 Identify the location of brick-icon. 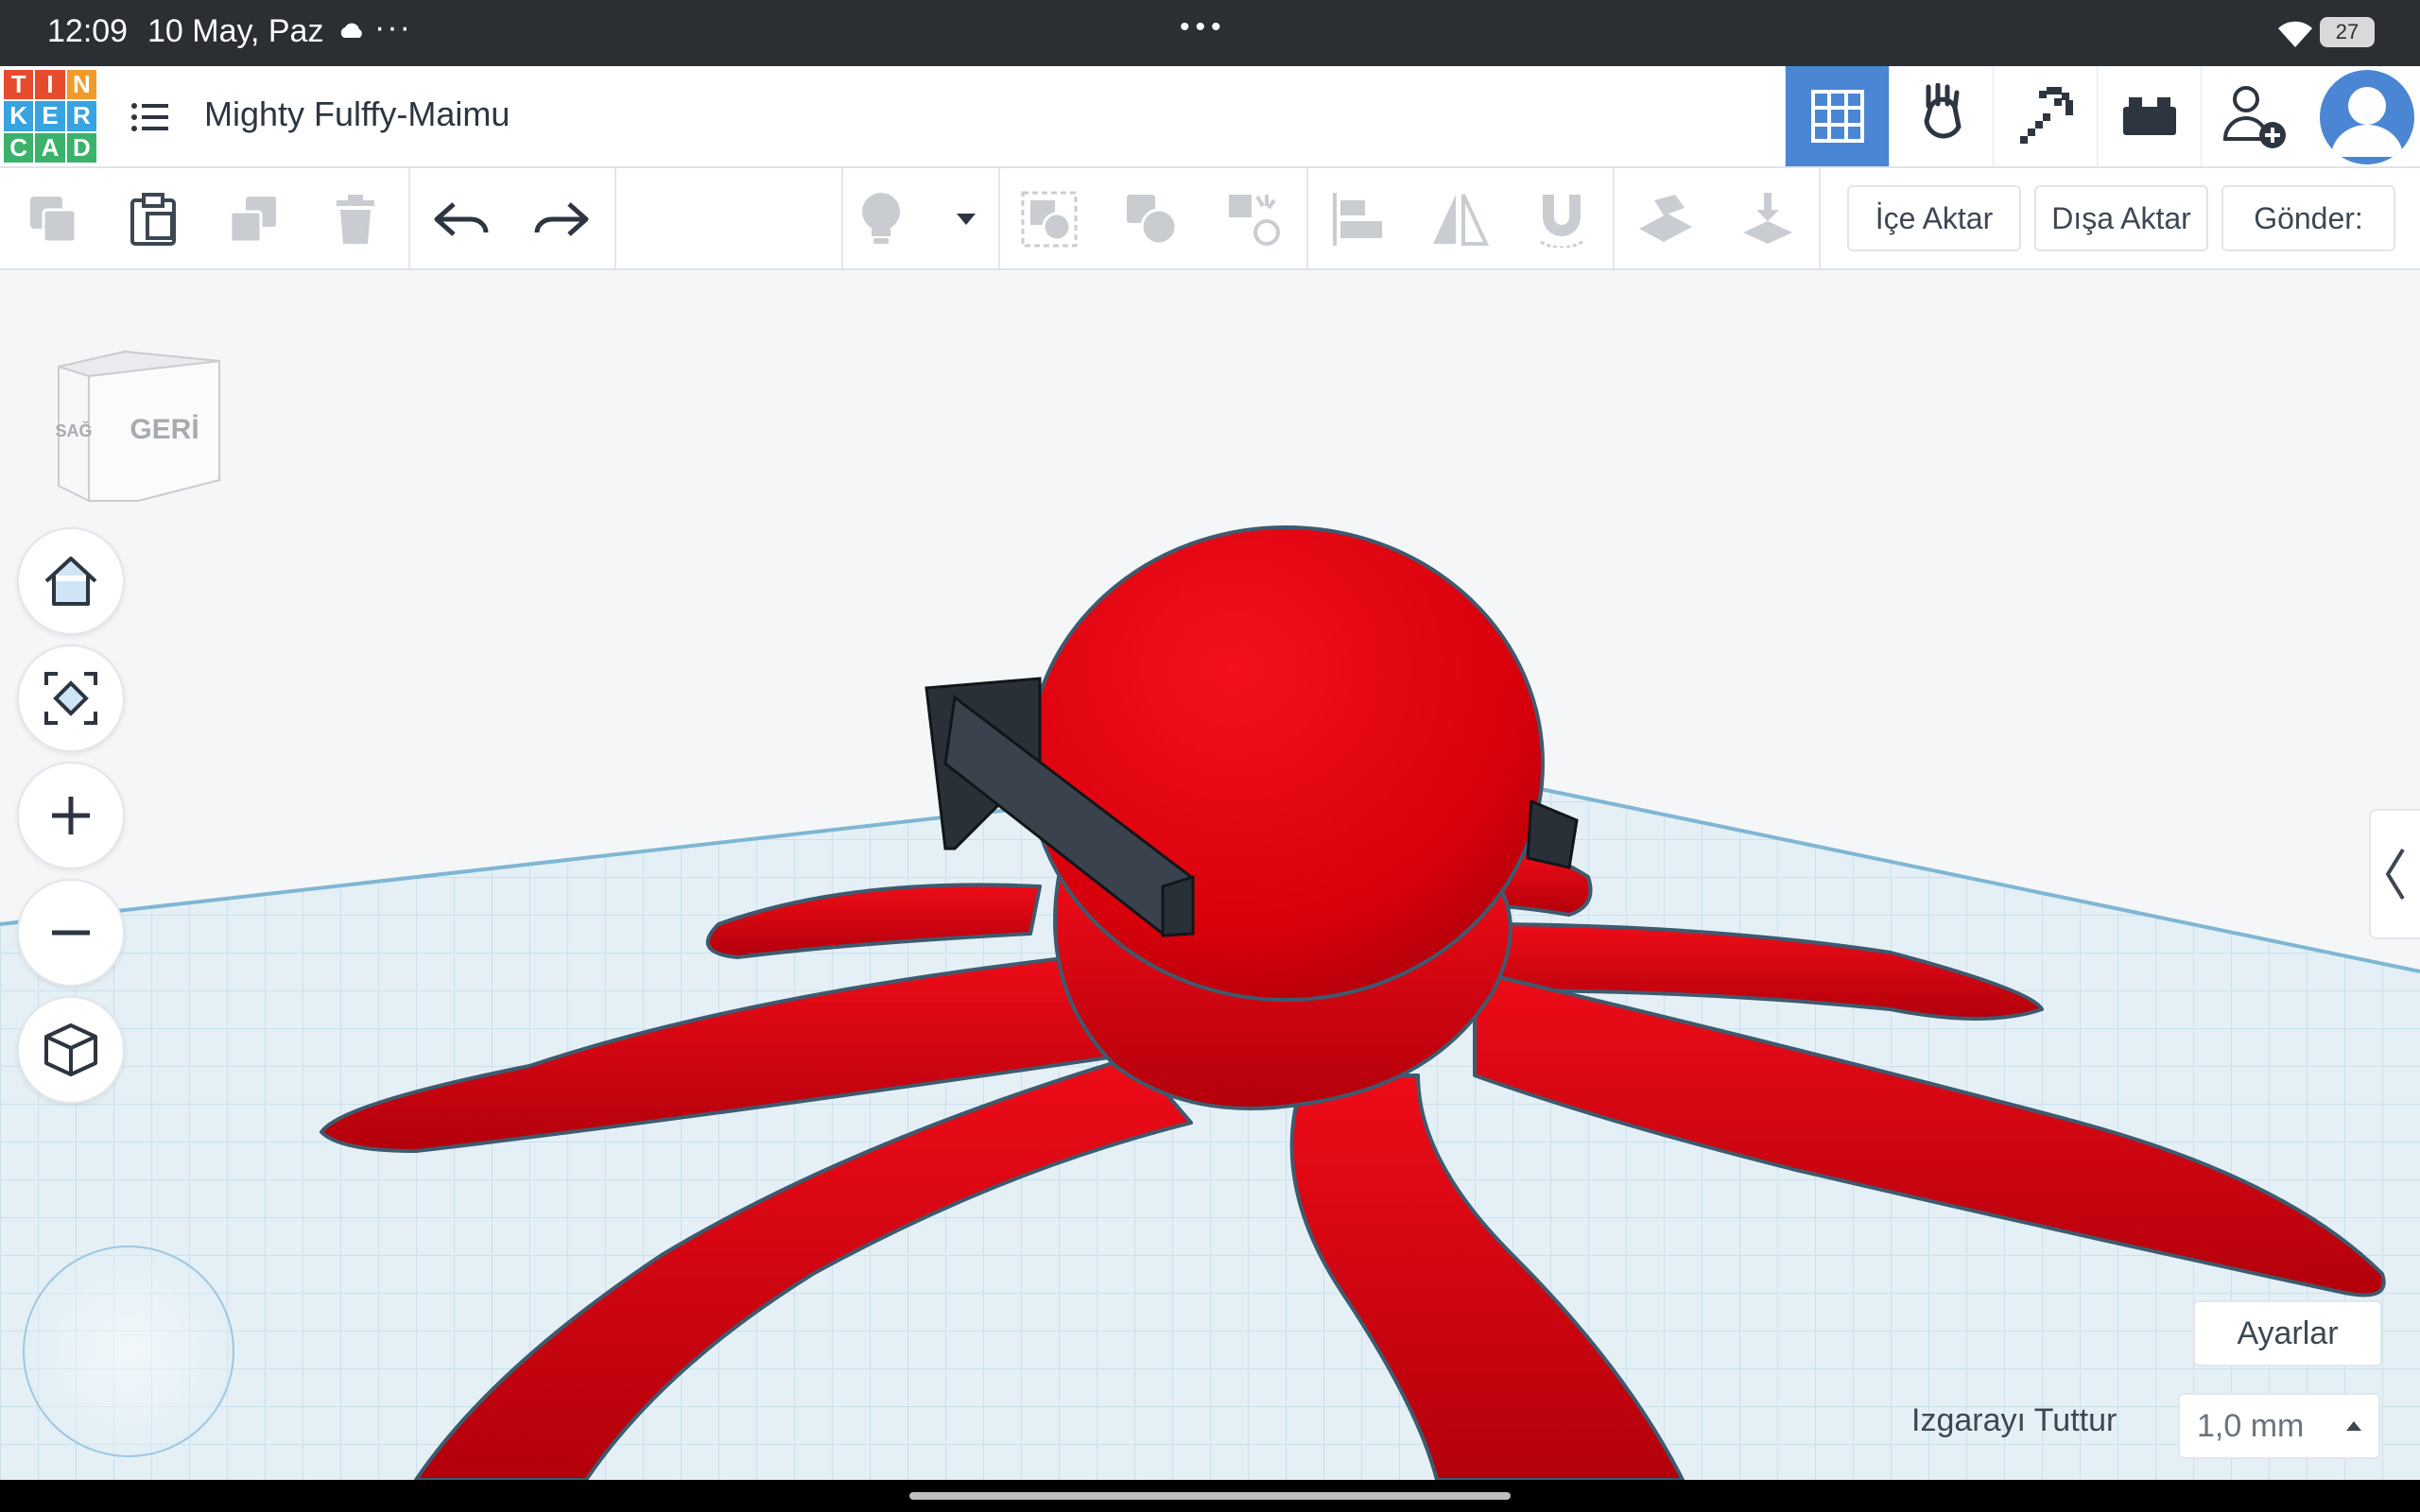
(2149, 116).